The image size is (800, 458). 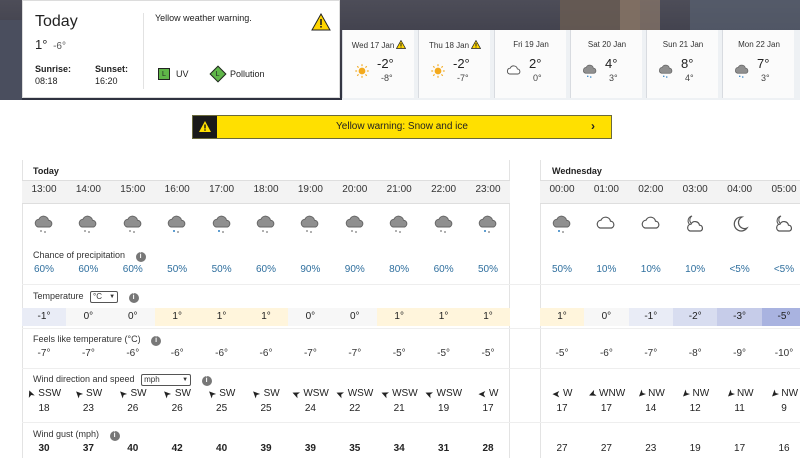 What do you see at coordinates (449, 45) in the screenshot?
I see `day-tab-name-text: Thu 18 Jan` at bounding box center [449, 45].